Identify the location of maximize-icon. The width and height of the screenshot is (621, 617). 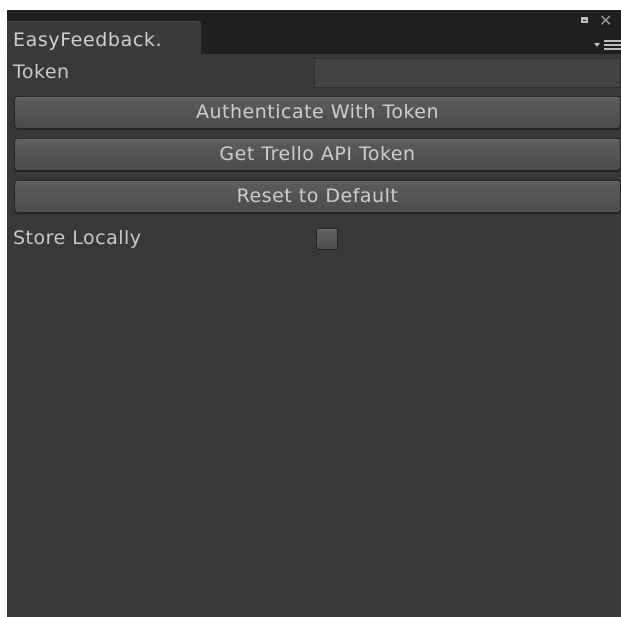
(584, 20).